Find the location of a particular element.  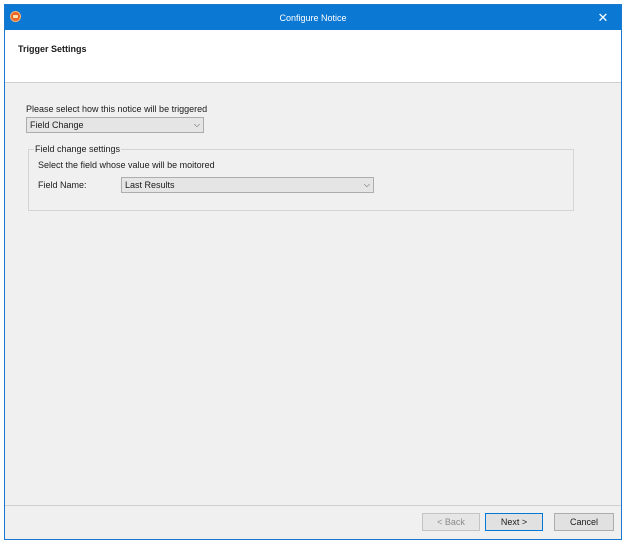

back-button: < Back is located at coordinates (451, 522).